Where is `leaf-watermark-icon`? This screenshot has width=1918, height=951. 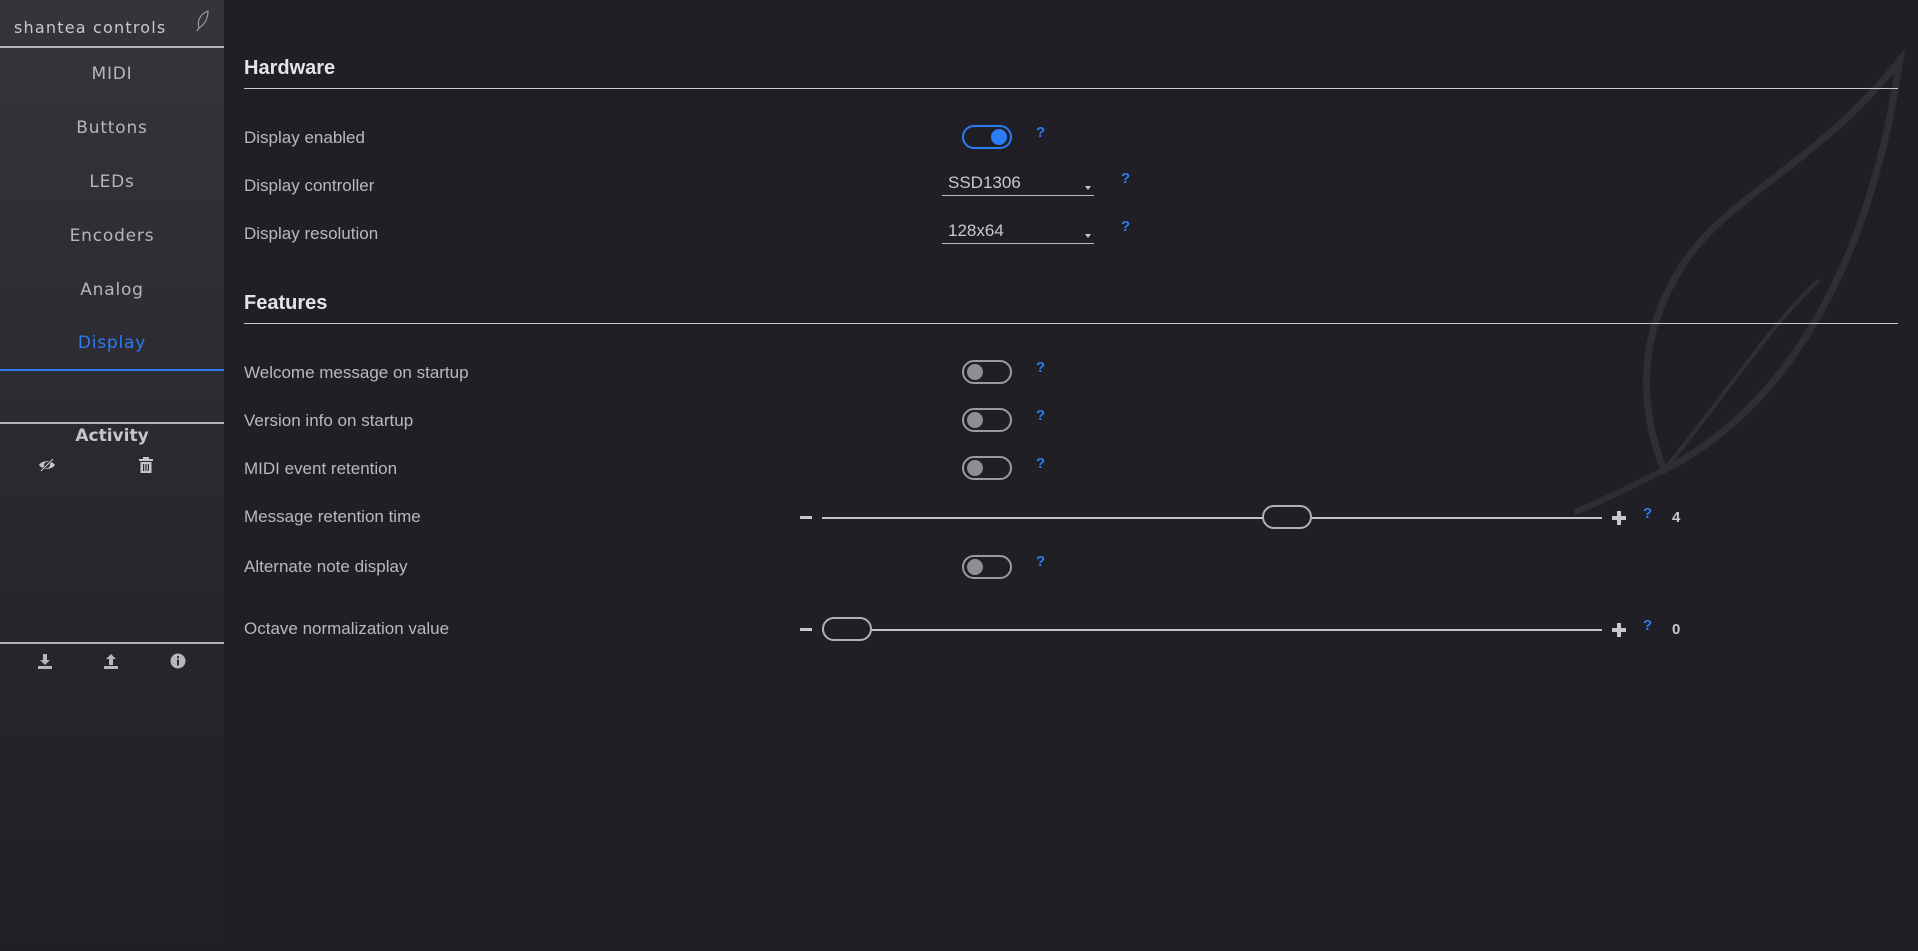
leaf-watermark-icon is located at coordinates (1739, 282).